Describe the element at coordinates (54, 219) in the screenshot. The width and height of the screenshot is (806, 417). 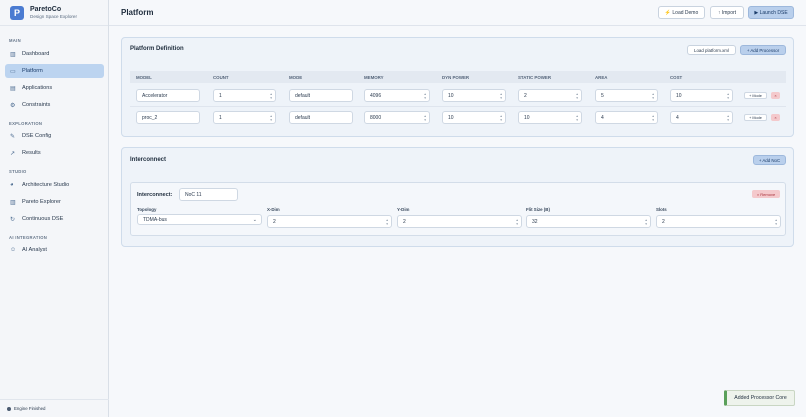
I see `sidebar-item-continuous-dse: ↻ Continuous DSE` at that location.